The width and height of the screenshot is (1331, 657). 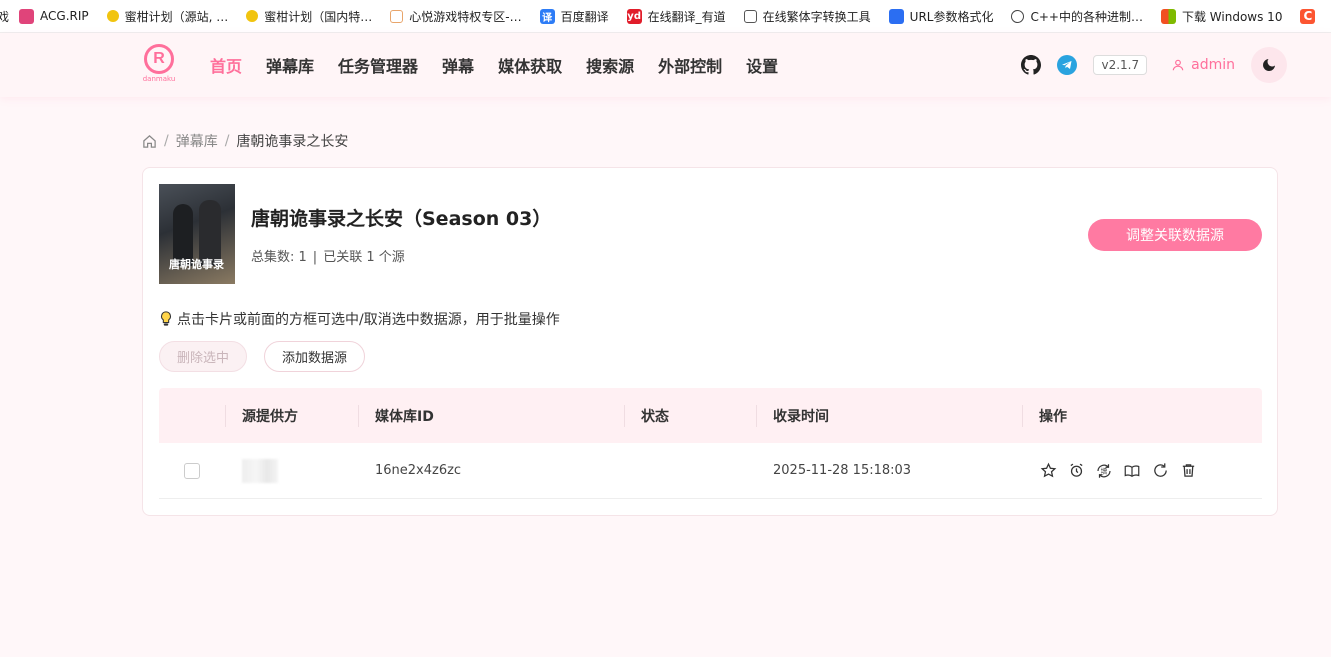 What do you see at coordinates (197, 234) in the screenshot?
I see `poster-image: 唐朝诡事录` at bounding box center [197, 234].